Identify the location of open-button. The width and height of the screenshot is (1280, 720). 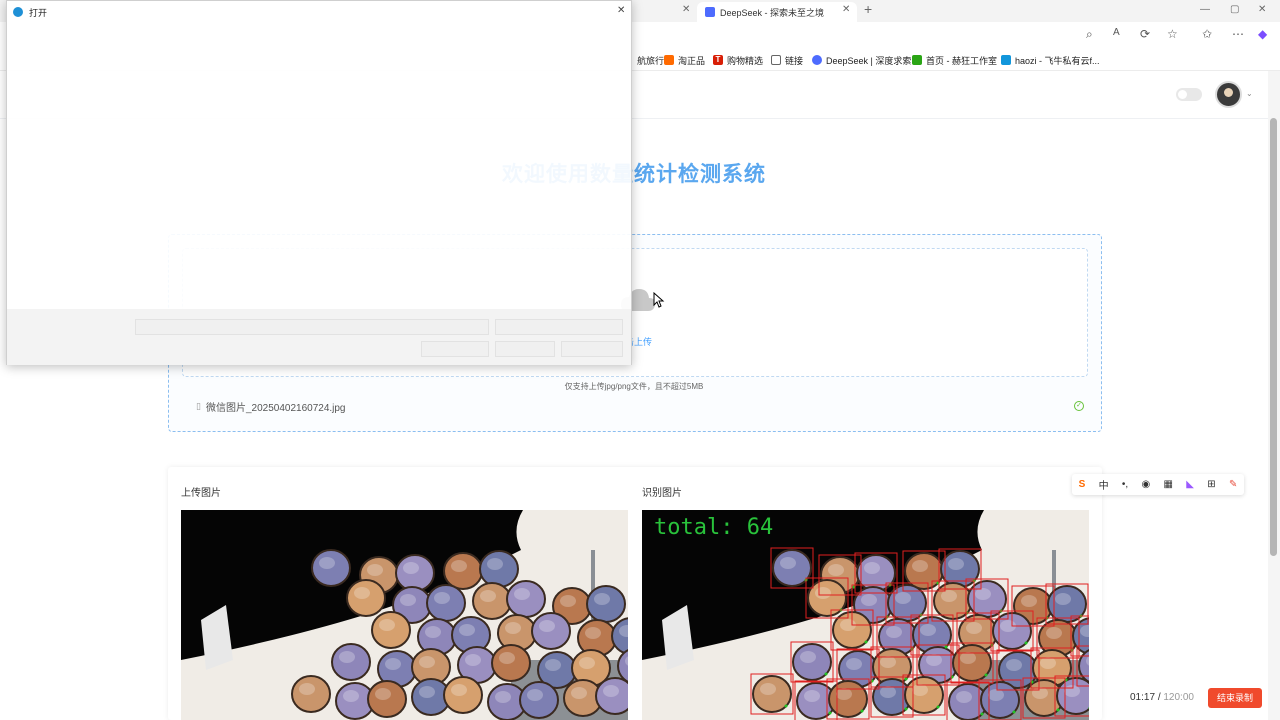
(525, 349).